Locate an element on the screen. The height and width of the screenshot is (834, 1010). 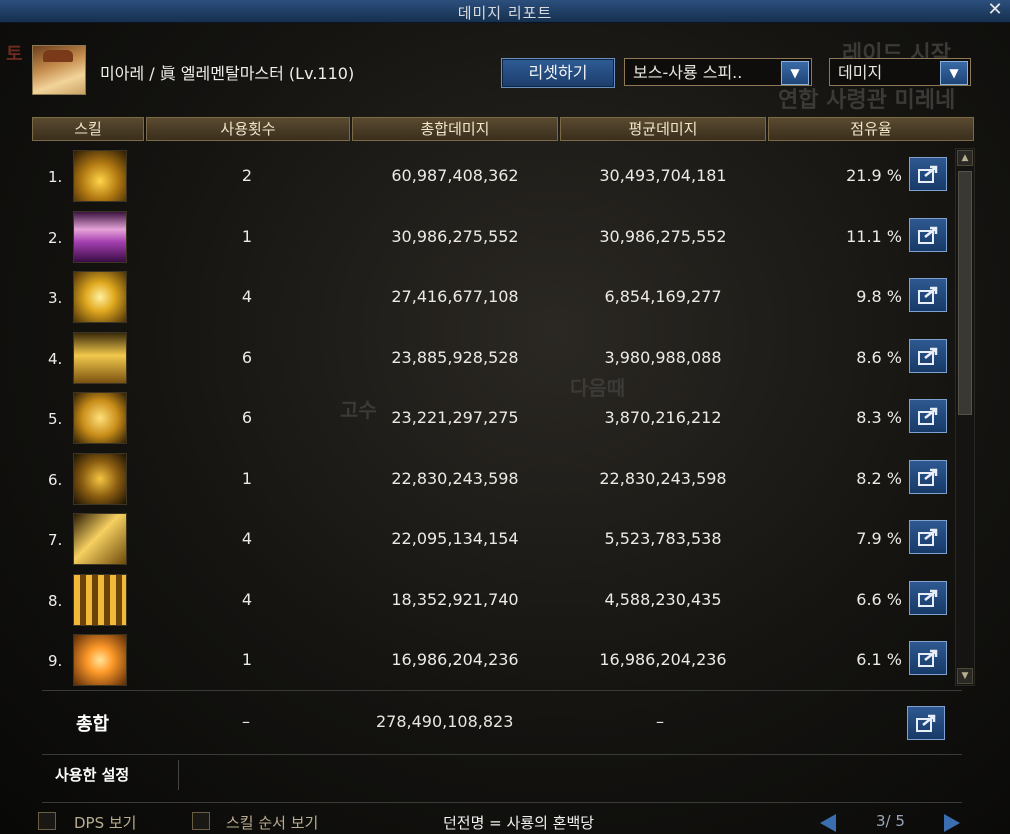
avatar is located at coordinates (59, 70).